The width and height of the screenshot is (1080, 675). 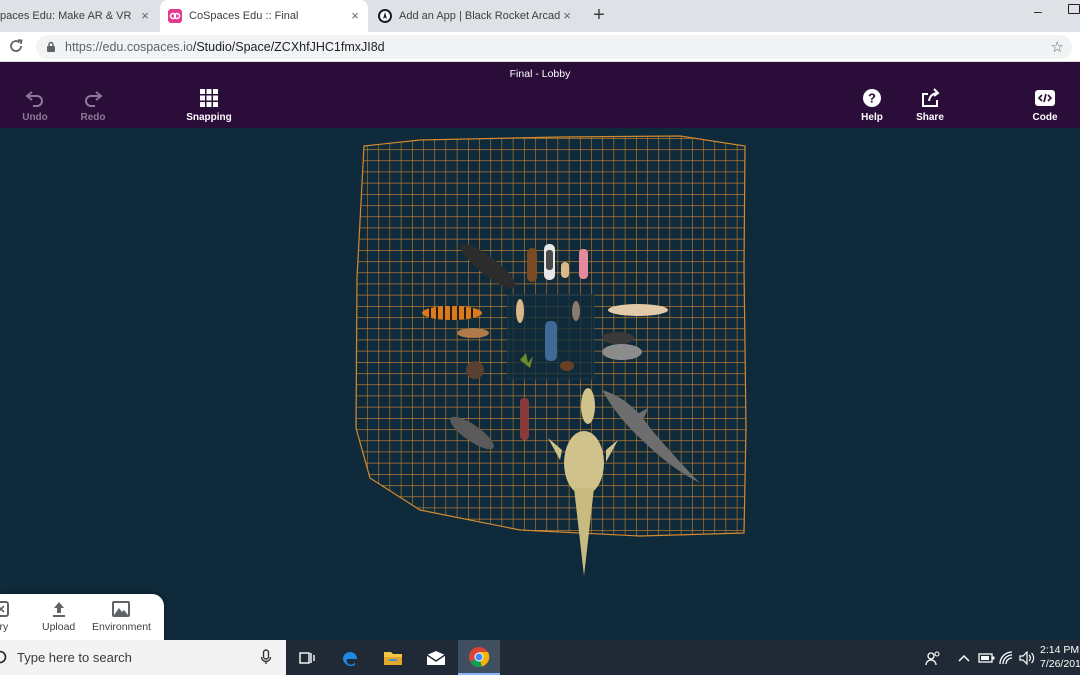 I want to click on edge-taskbar-button, so click(x=350, y=657).